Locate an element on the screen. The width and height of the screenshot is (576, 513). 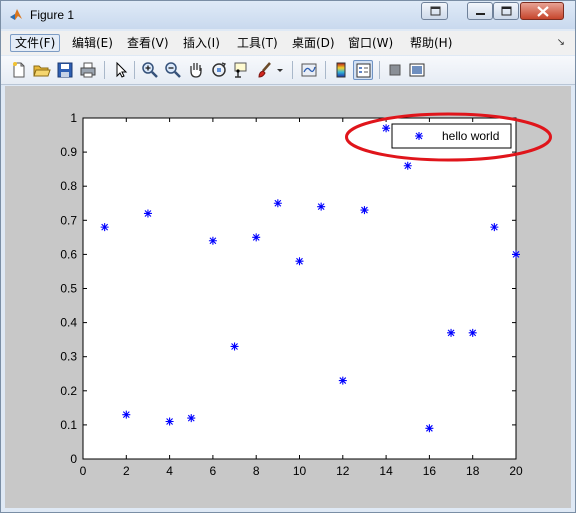
menu-insert: 插入(I) is located at coordinates (201, 43).